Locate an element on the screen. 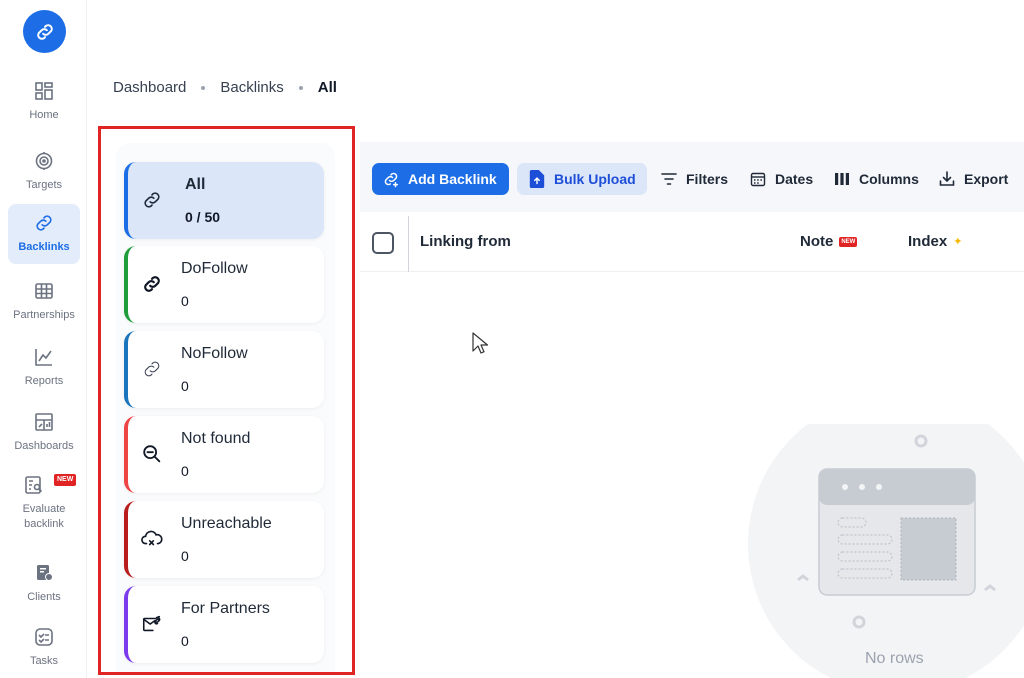 The image size is (1024, 678). nav-dashboards: Dashboards is located at coordinates (44, 433).